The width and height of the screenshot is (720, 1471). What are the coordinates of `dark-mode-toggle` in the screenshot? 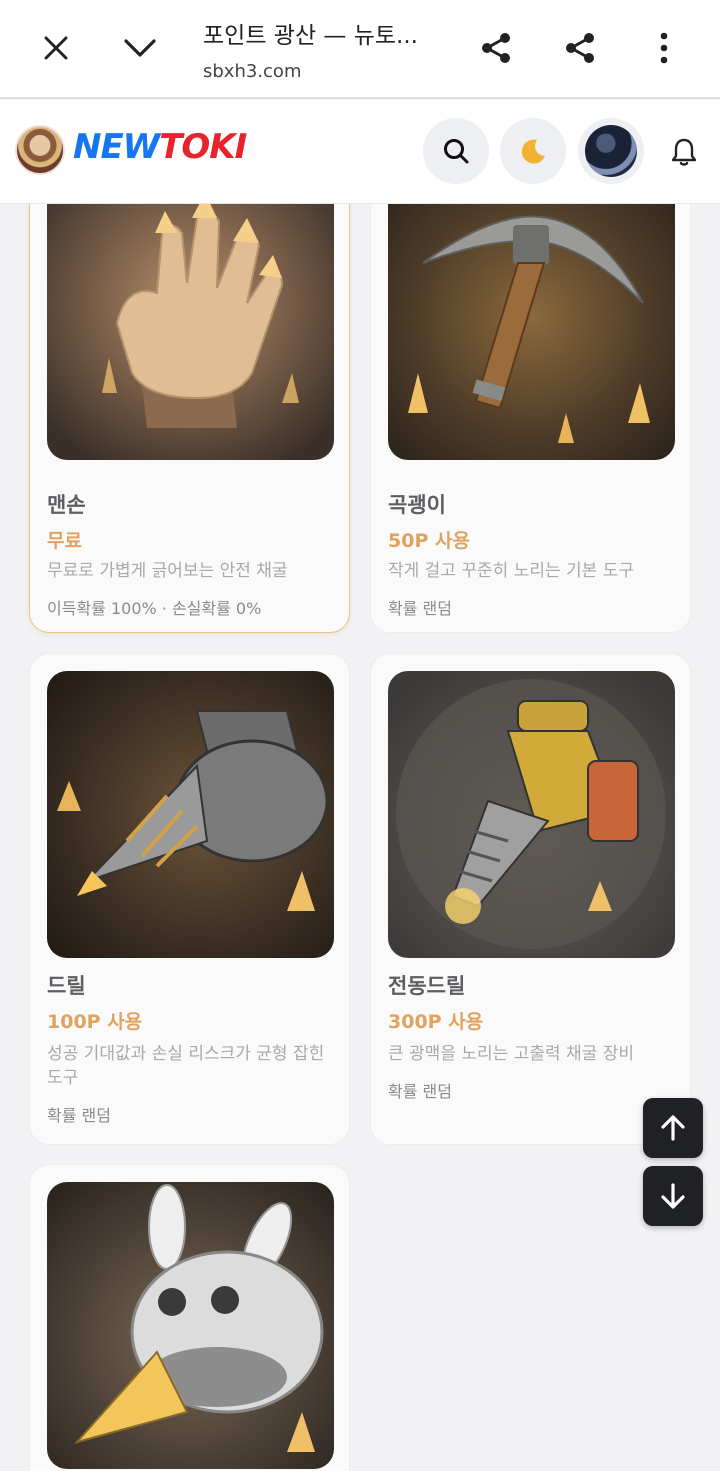 It's located at (533, 151).